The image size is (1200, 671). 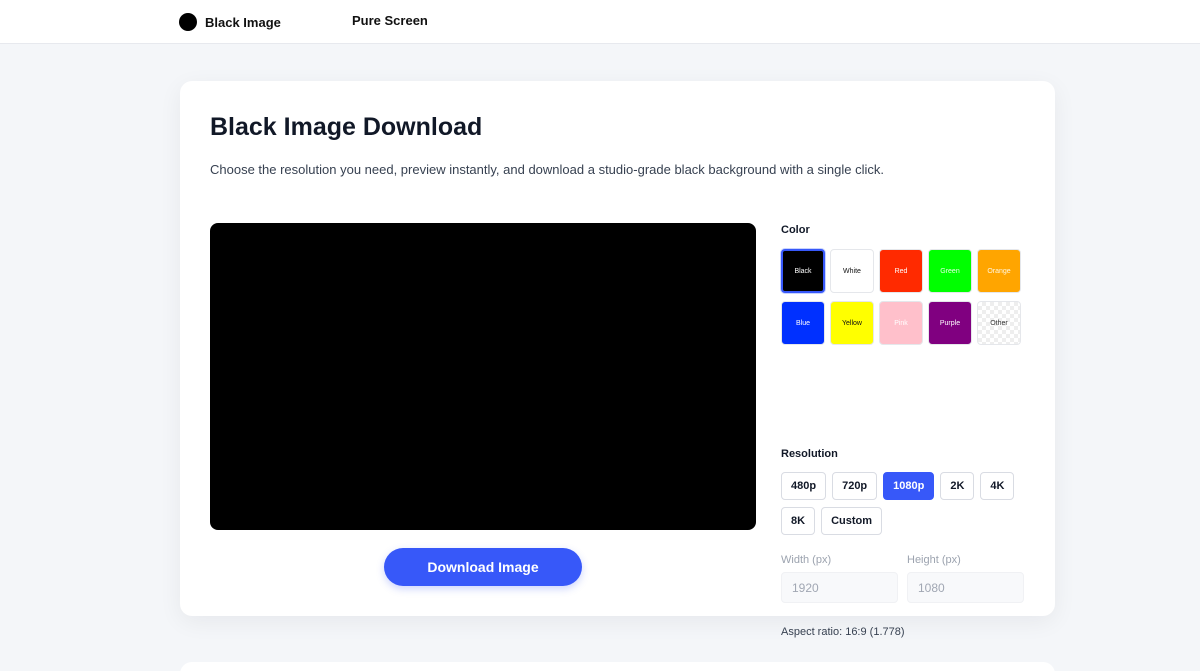 What do you see at coordinates (950, 323) in the screenshot?
I see `color-swatch-purple: Purple` at bounding box center [950, 323].